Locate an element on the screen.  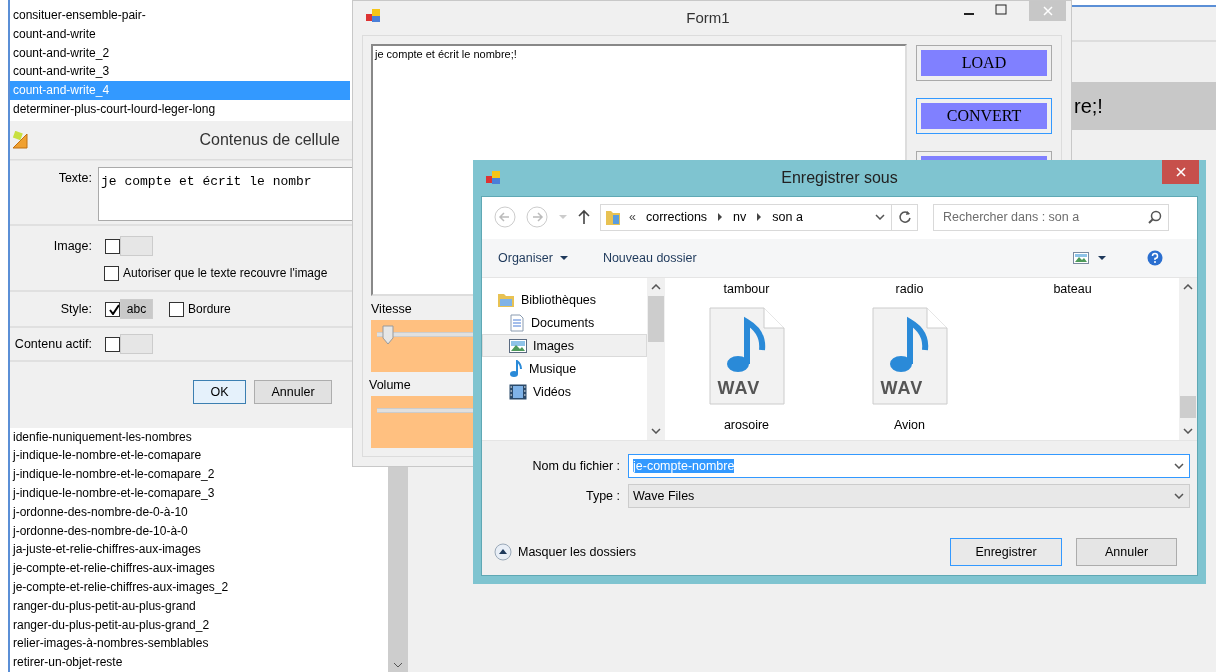
checkbox-label: Bordure is located at coordinates (209, 309).